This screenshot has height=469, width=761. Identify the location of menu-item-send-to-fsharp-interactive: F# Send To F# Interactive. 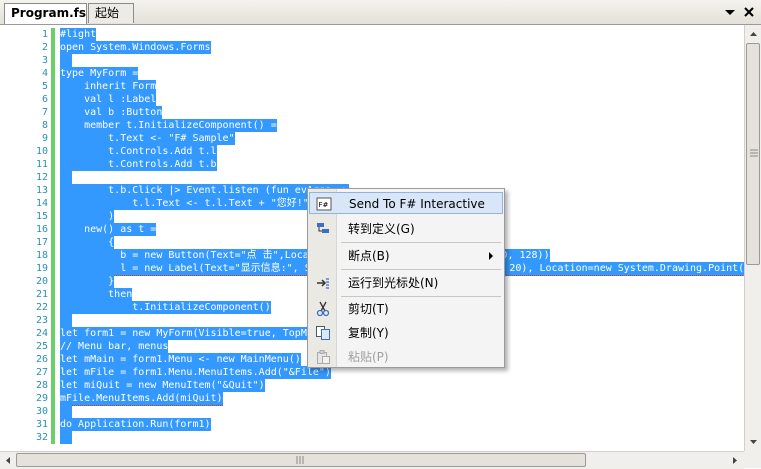
(406, 203).